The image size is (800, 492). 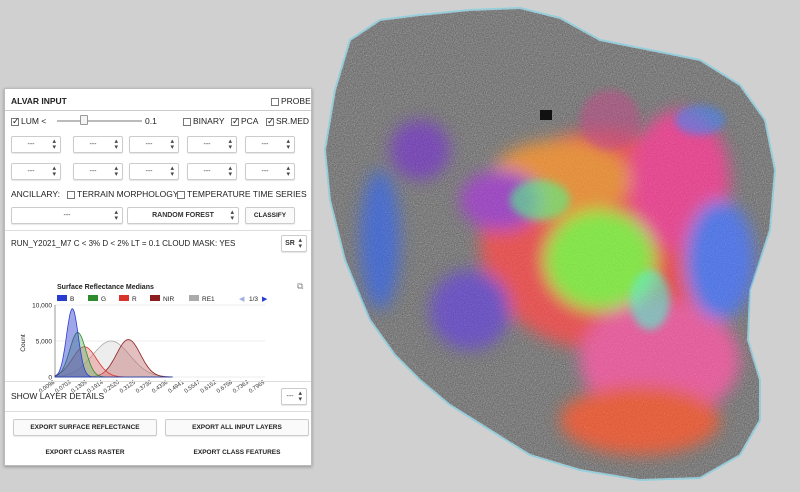 I want to click on pca-label: PCA, so click(x=250, y=121).